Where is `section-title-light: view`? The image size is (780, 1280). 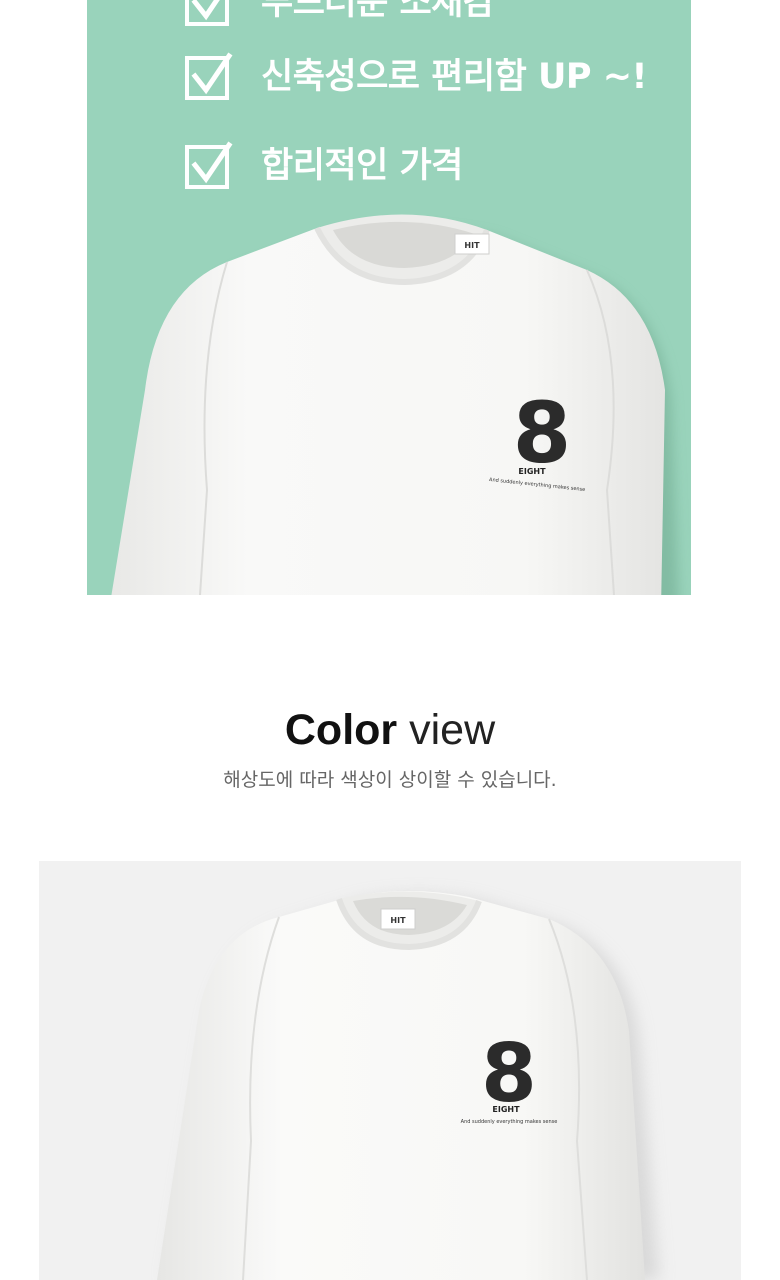 section-title-light: view is located at coordinates (446, 730).